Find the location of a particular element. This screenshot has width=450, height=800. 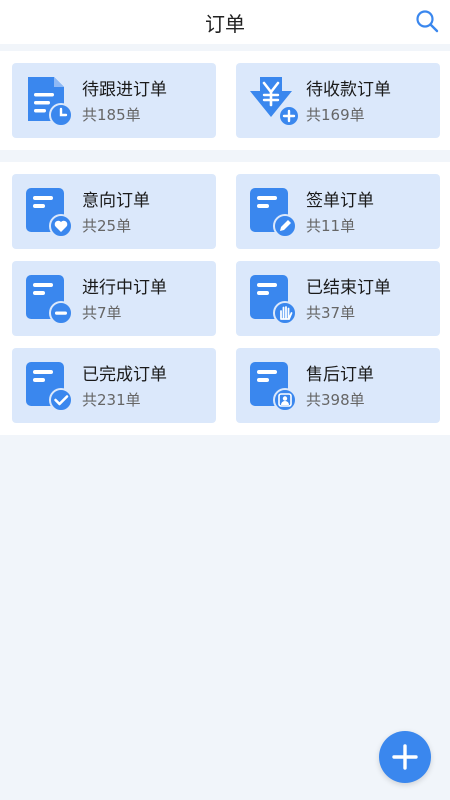

card-title: 已结束订单 is located at coordinates (348, 288).